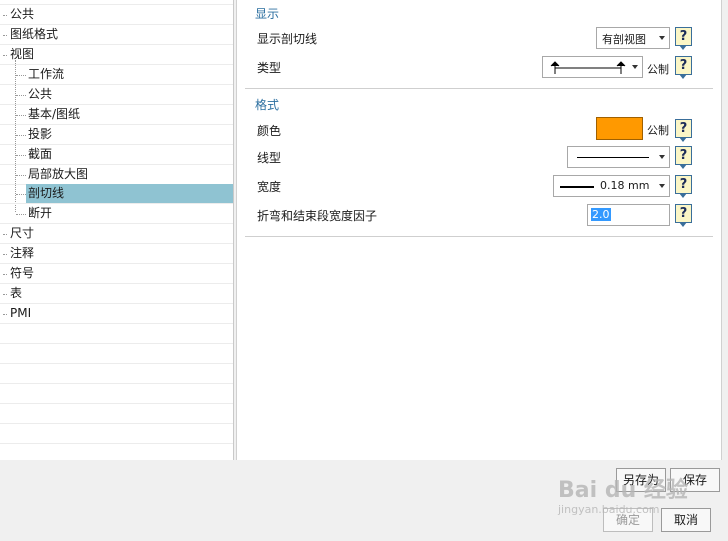 Image resolution: width=728 pixels, height=541 pixels. What do you see at coordinates (116, 115) in the screenshot?
I see `tree-item-base-drawing: 基本/图纸` at bounding box center [116, 115].